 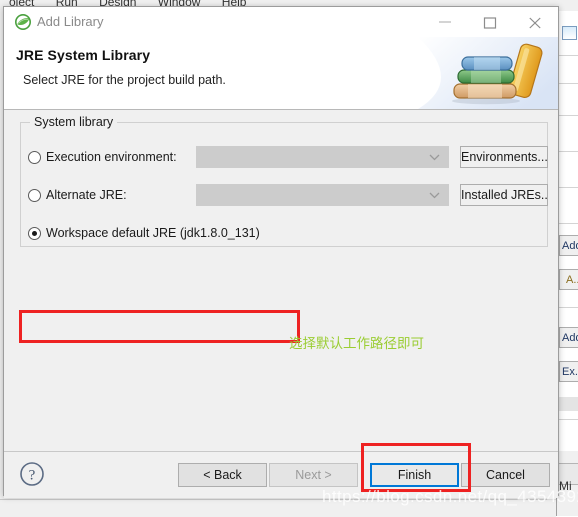 What do you see at coordinates (74, 122) in the screenshot?
I see `group-legend: System library` at bounding box center [74, 122].